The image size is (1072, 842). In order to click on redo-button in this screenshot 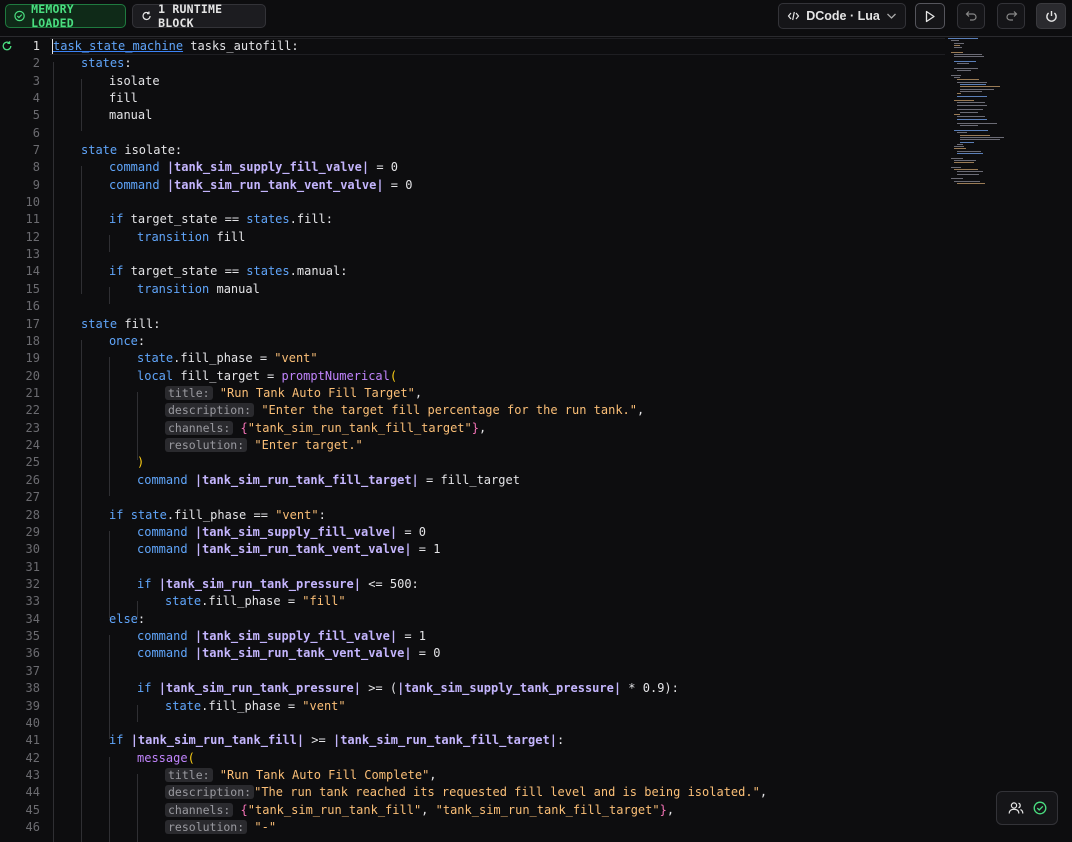, I will do `click(1011, 16)`.